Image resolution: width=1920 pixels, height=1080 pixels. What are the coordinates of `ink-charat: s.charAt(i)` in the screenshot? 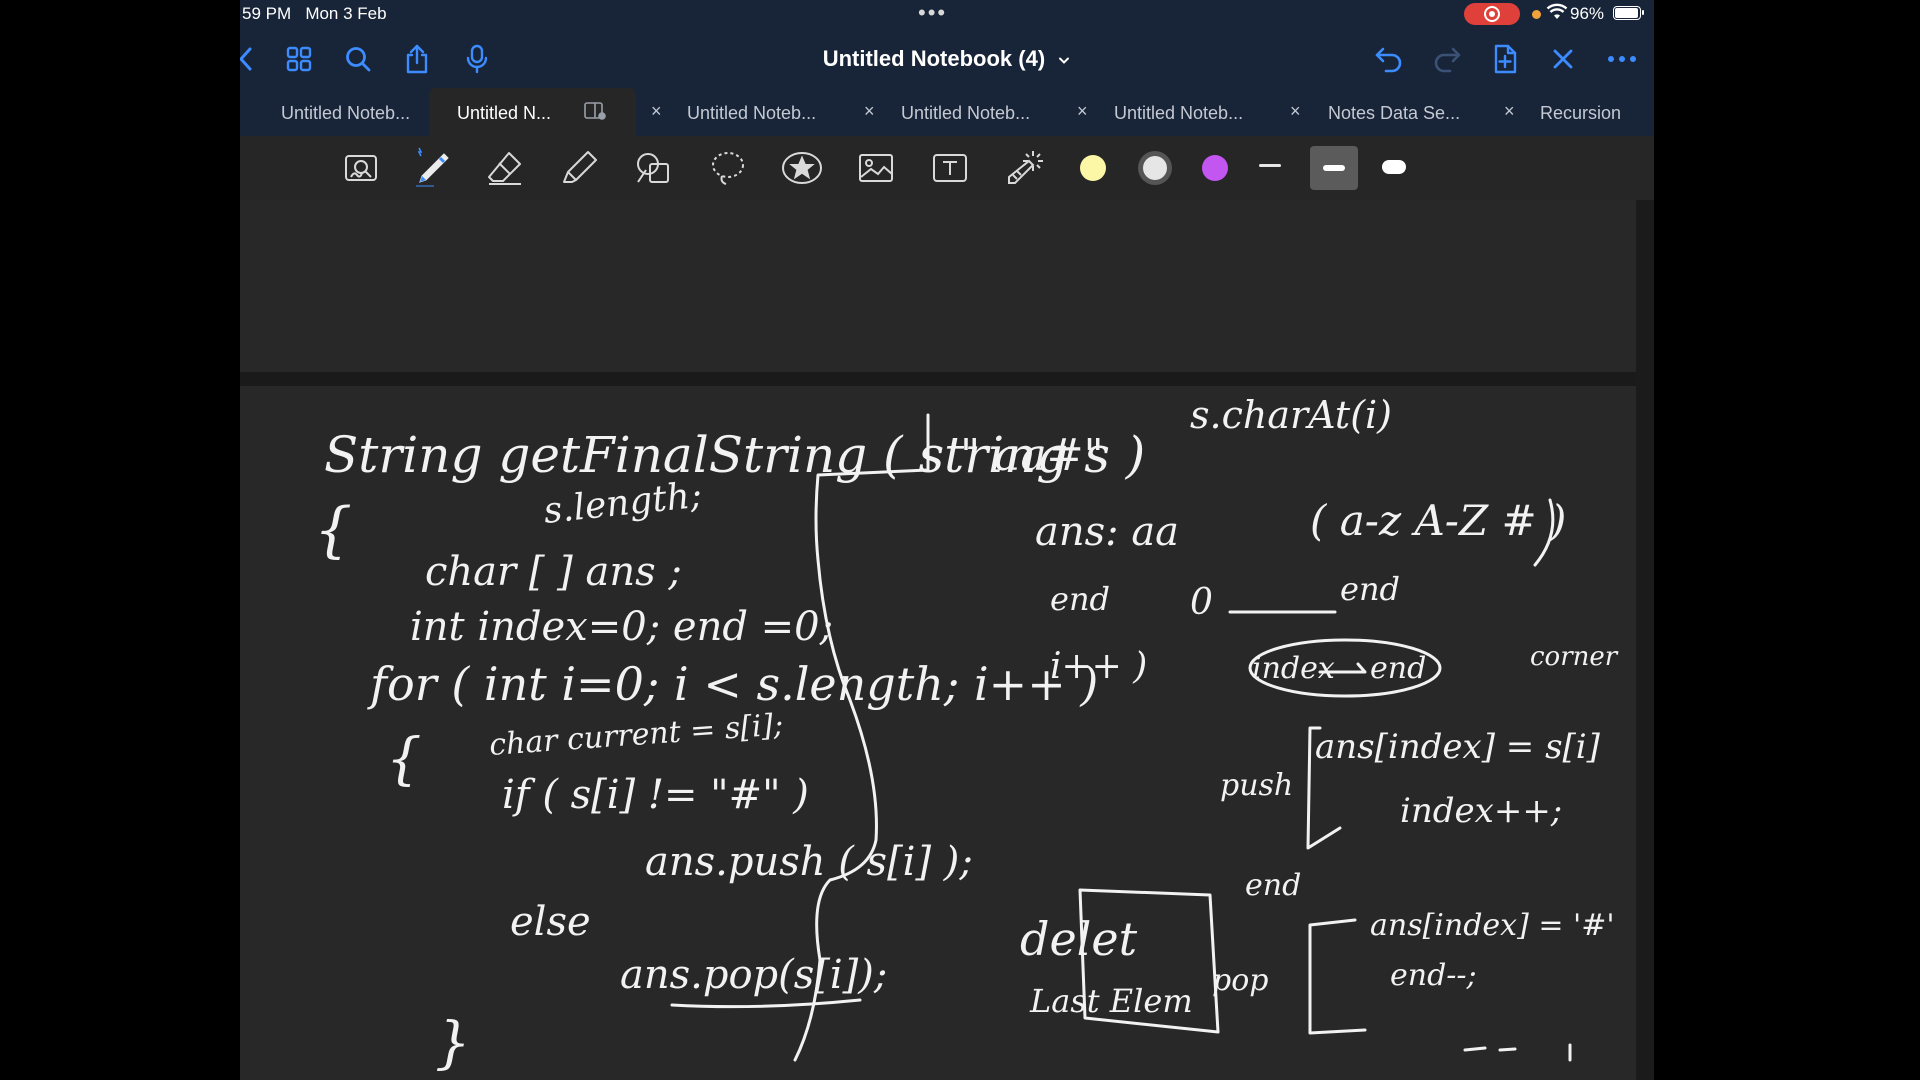 It's located at (1291, 415).